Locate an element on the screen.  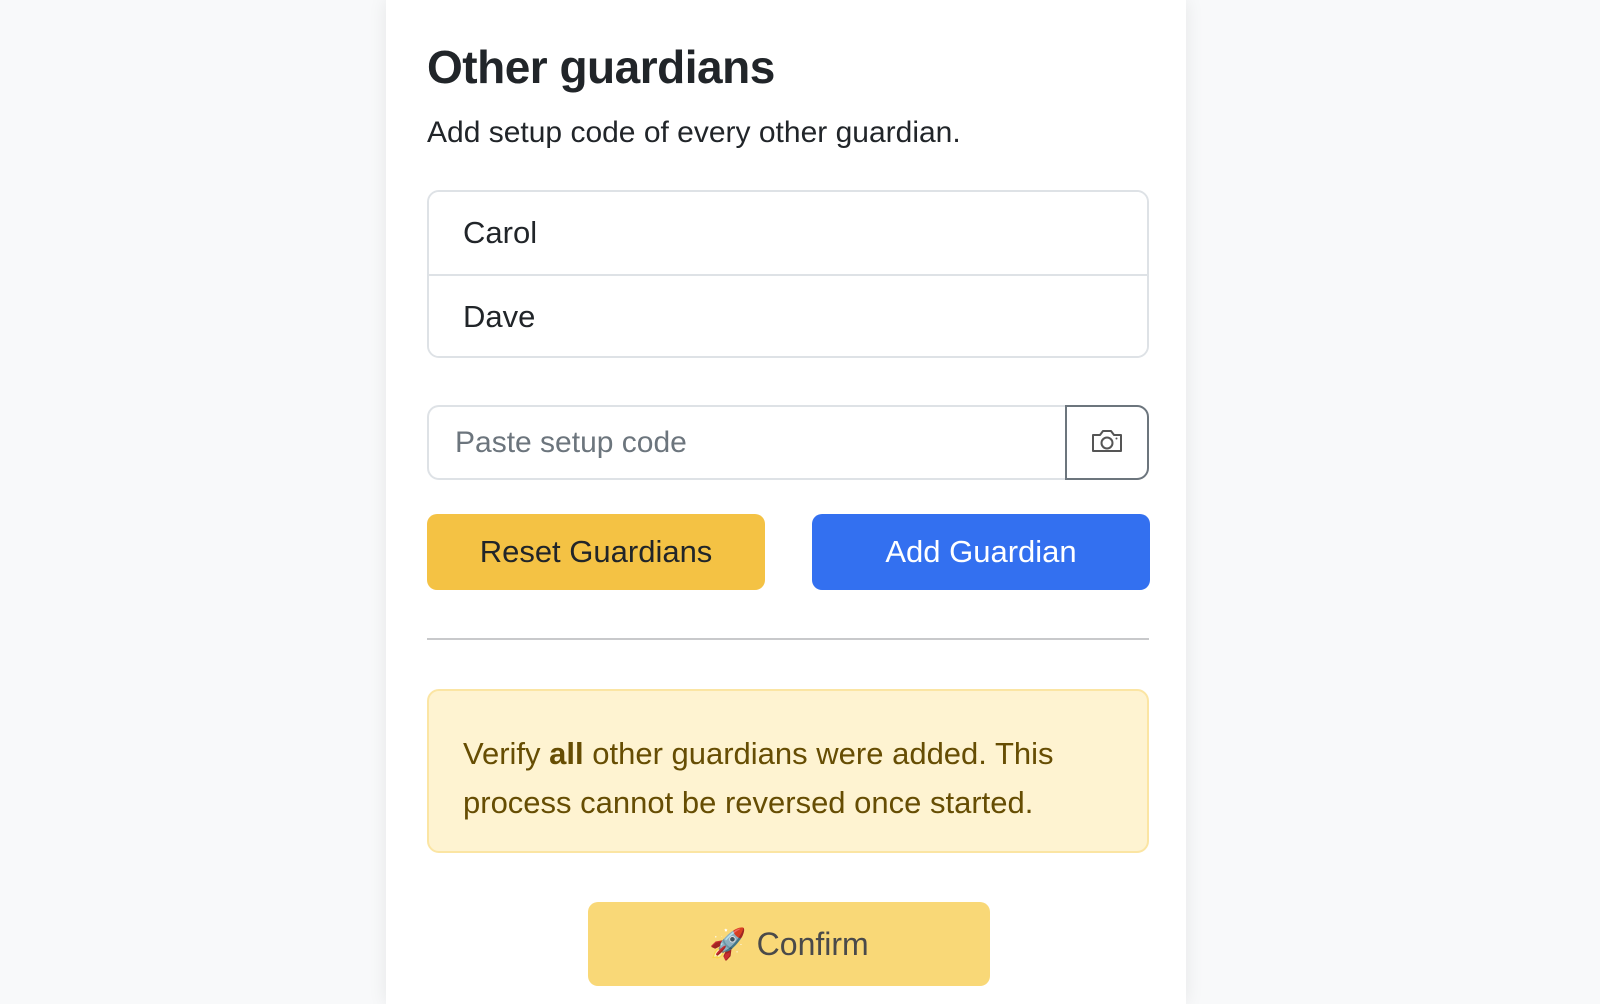
setup-code-input-group is located at coordinates (788, 442).